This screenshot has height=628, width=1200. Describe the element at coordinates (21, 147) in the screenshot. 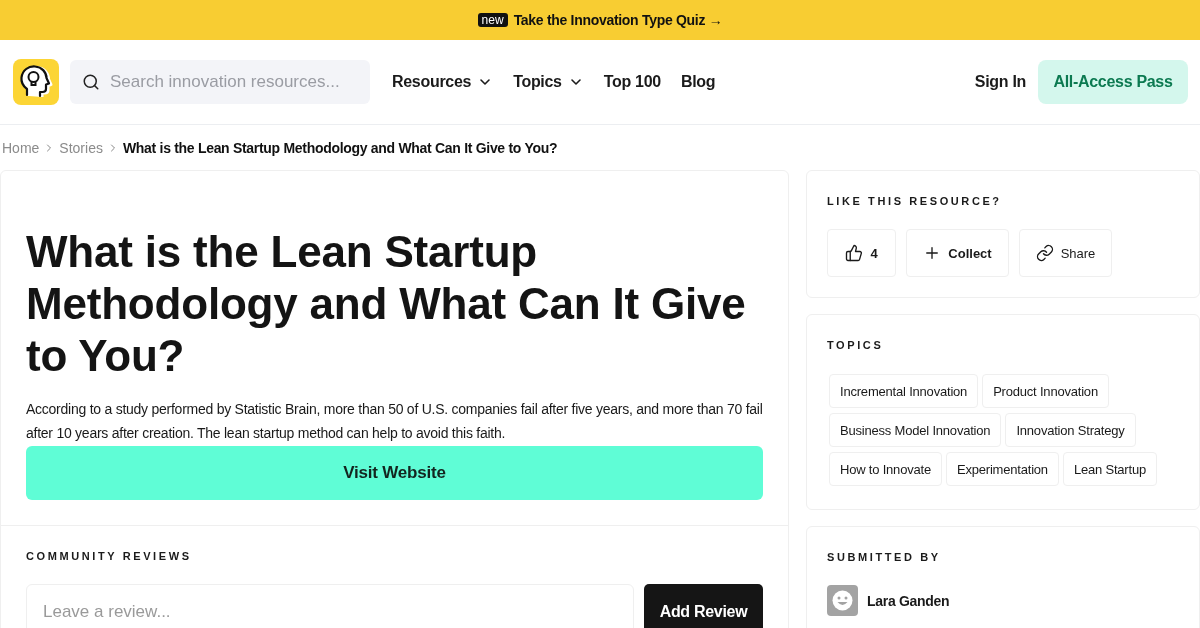

I see `breadcrumb-link: Home` at that location.